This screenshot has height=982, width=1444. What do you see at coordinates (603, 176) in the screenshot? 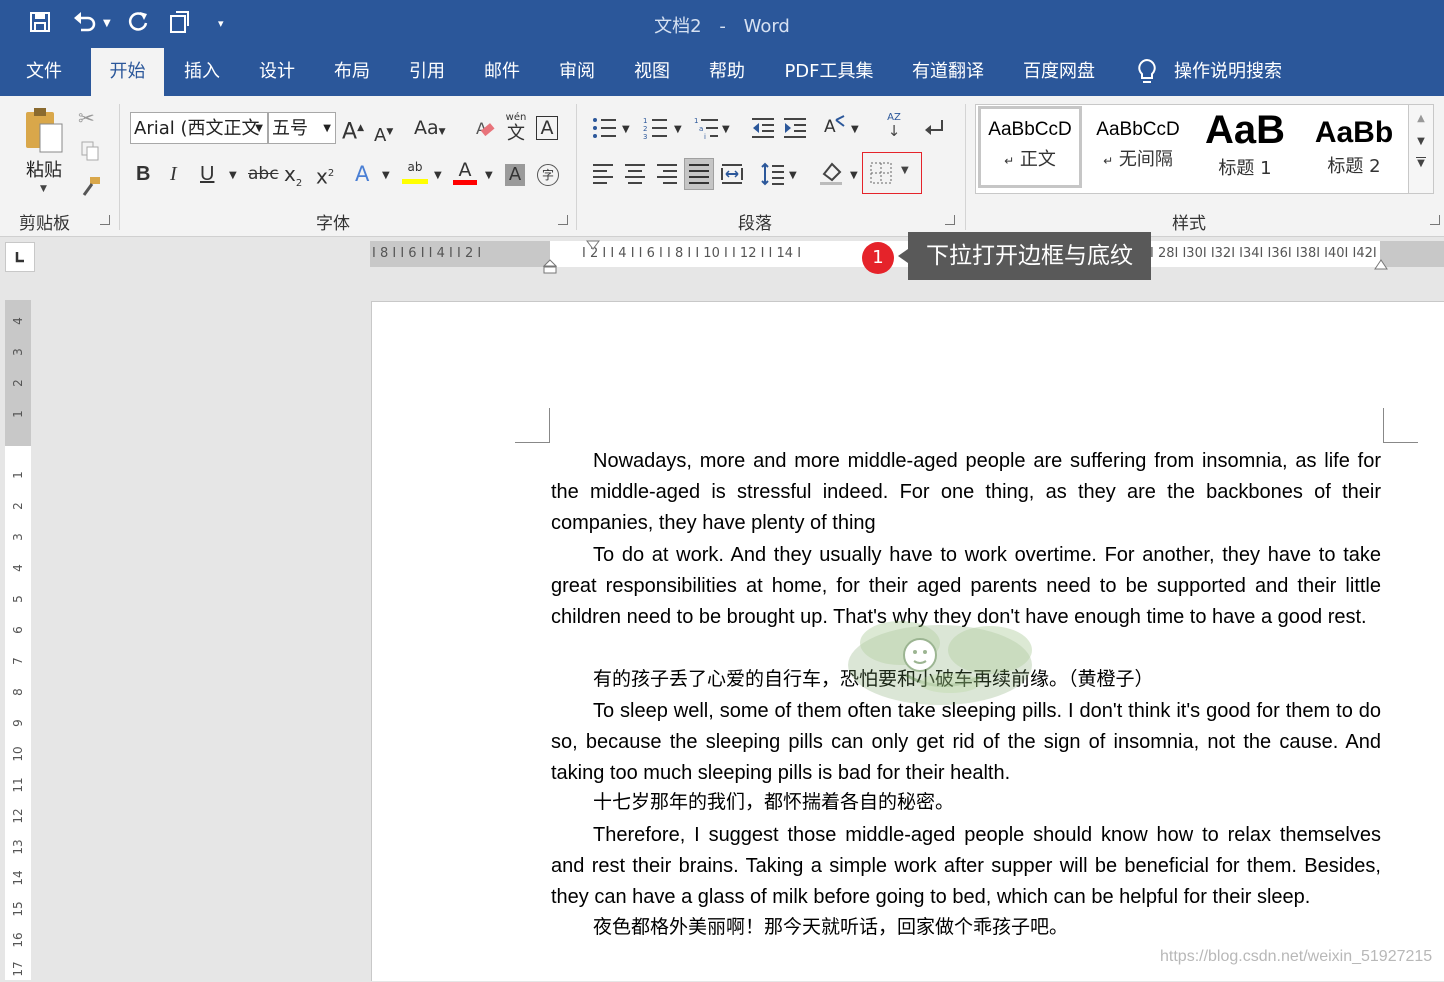
I see `align-left-icon` at bounding box center [603, 176].